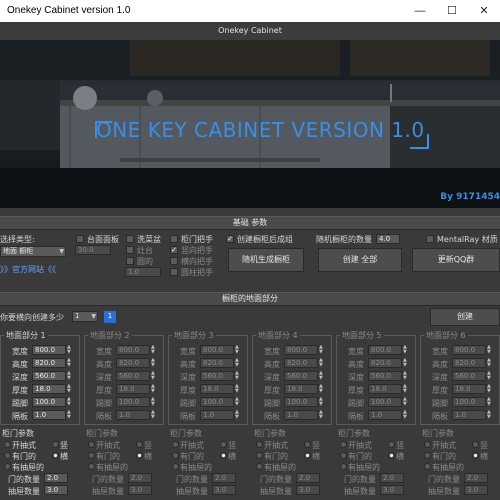 The image size is (500, 500). Describe the element at coordinates (174, 261) in the screenshot. I see `horizontal-handle-checkbox` at that location.